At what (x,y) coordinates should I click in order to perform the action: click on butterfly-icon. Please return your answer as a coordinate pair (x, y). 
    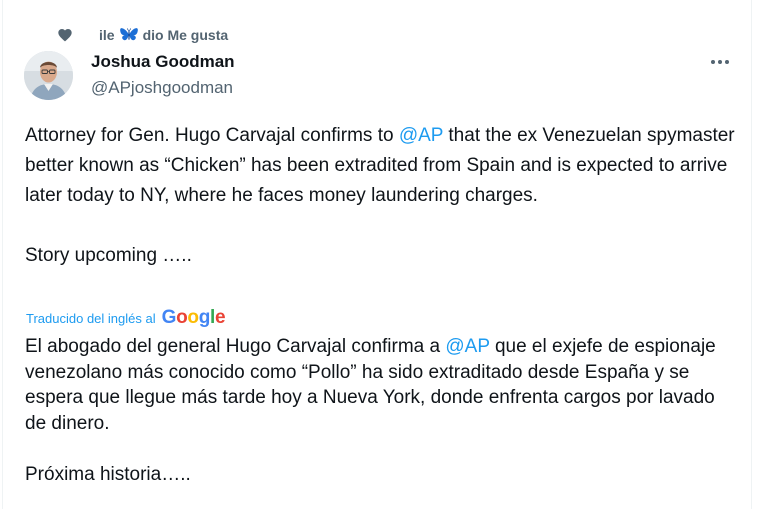
    Looking at the image, I should click on (128, 34).